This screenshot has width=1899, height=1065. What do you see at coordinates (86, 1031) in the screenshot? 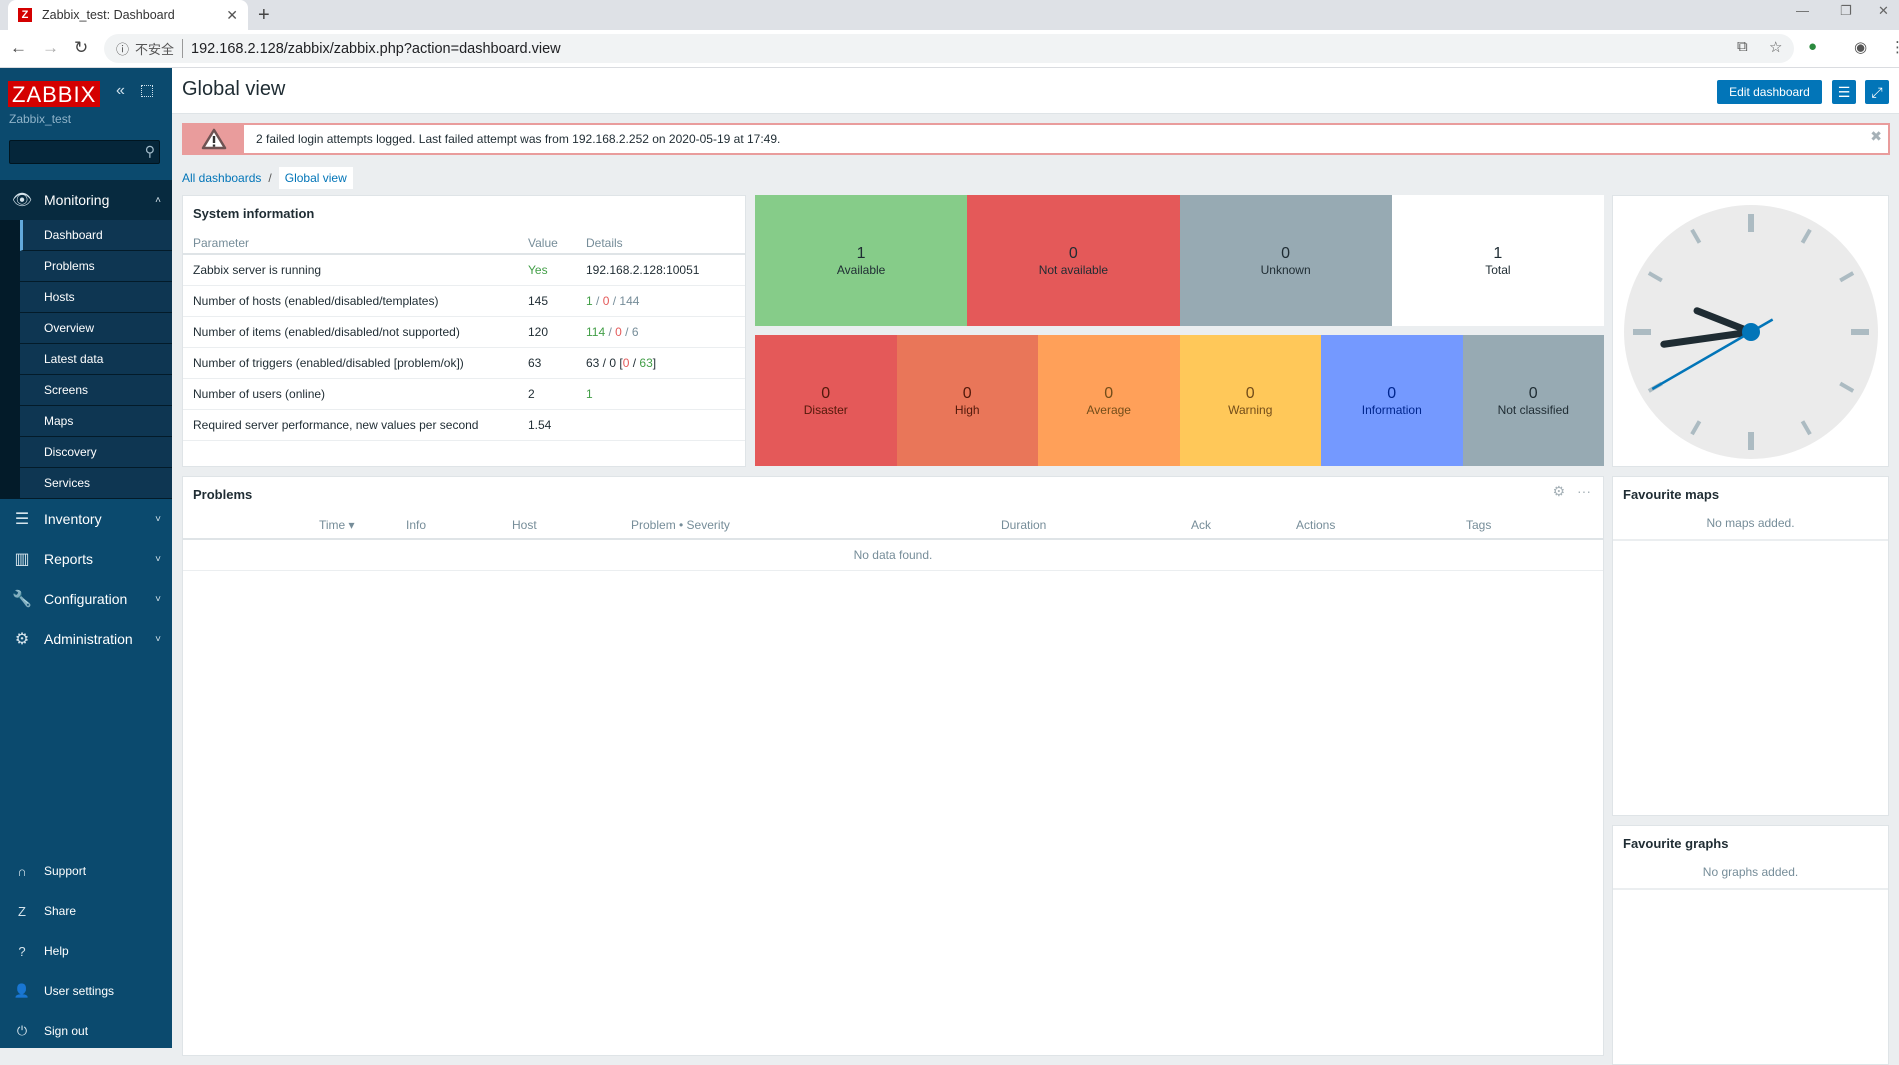
I see `menu-sign-out: ⏻ Sign out` at bounding box center [86, 1031].